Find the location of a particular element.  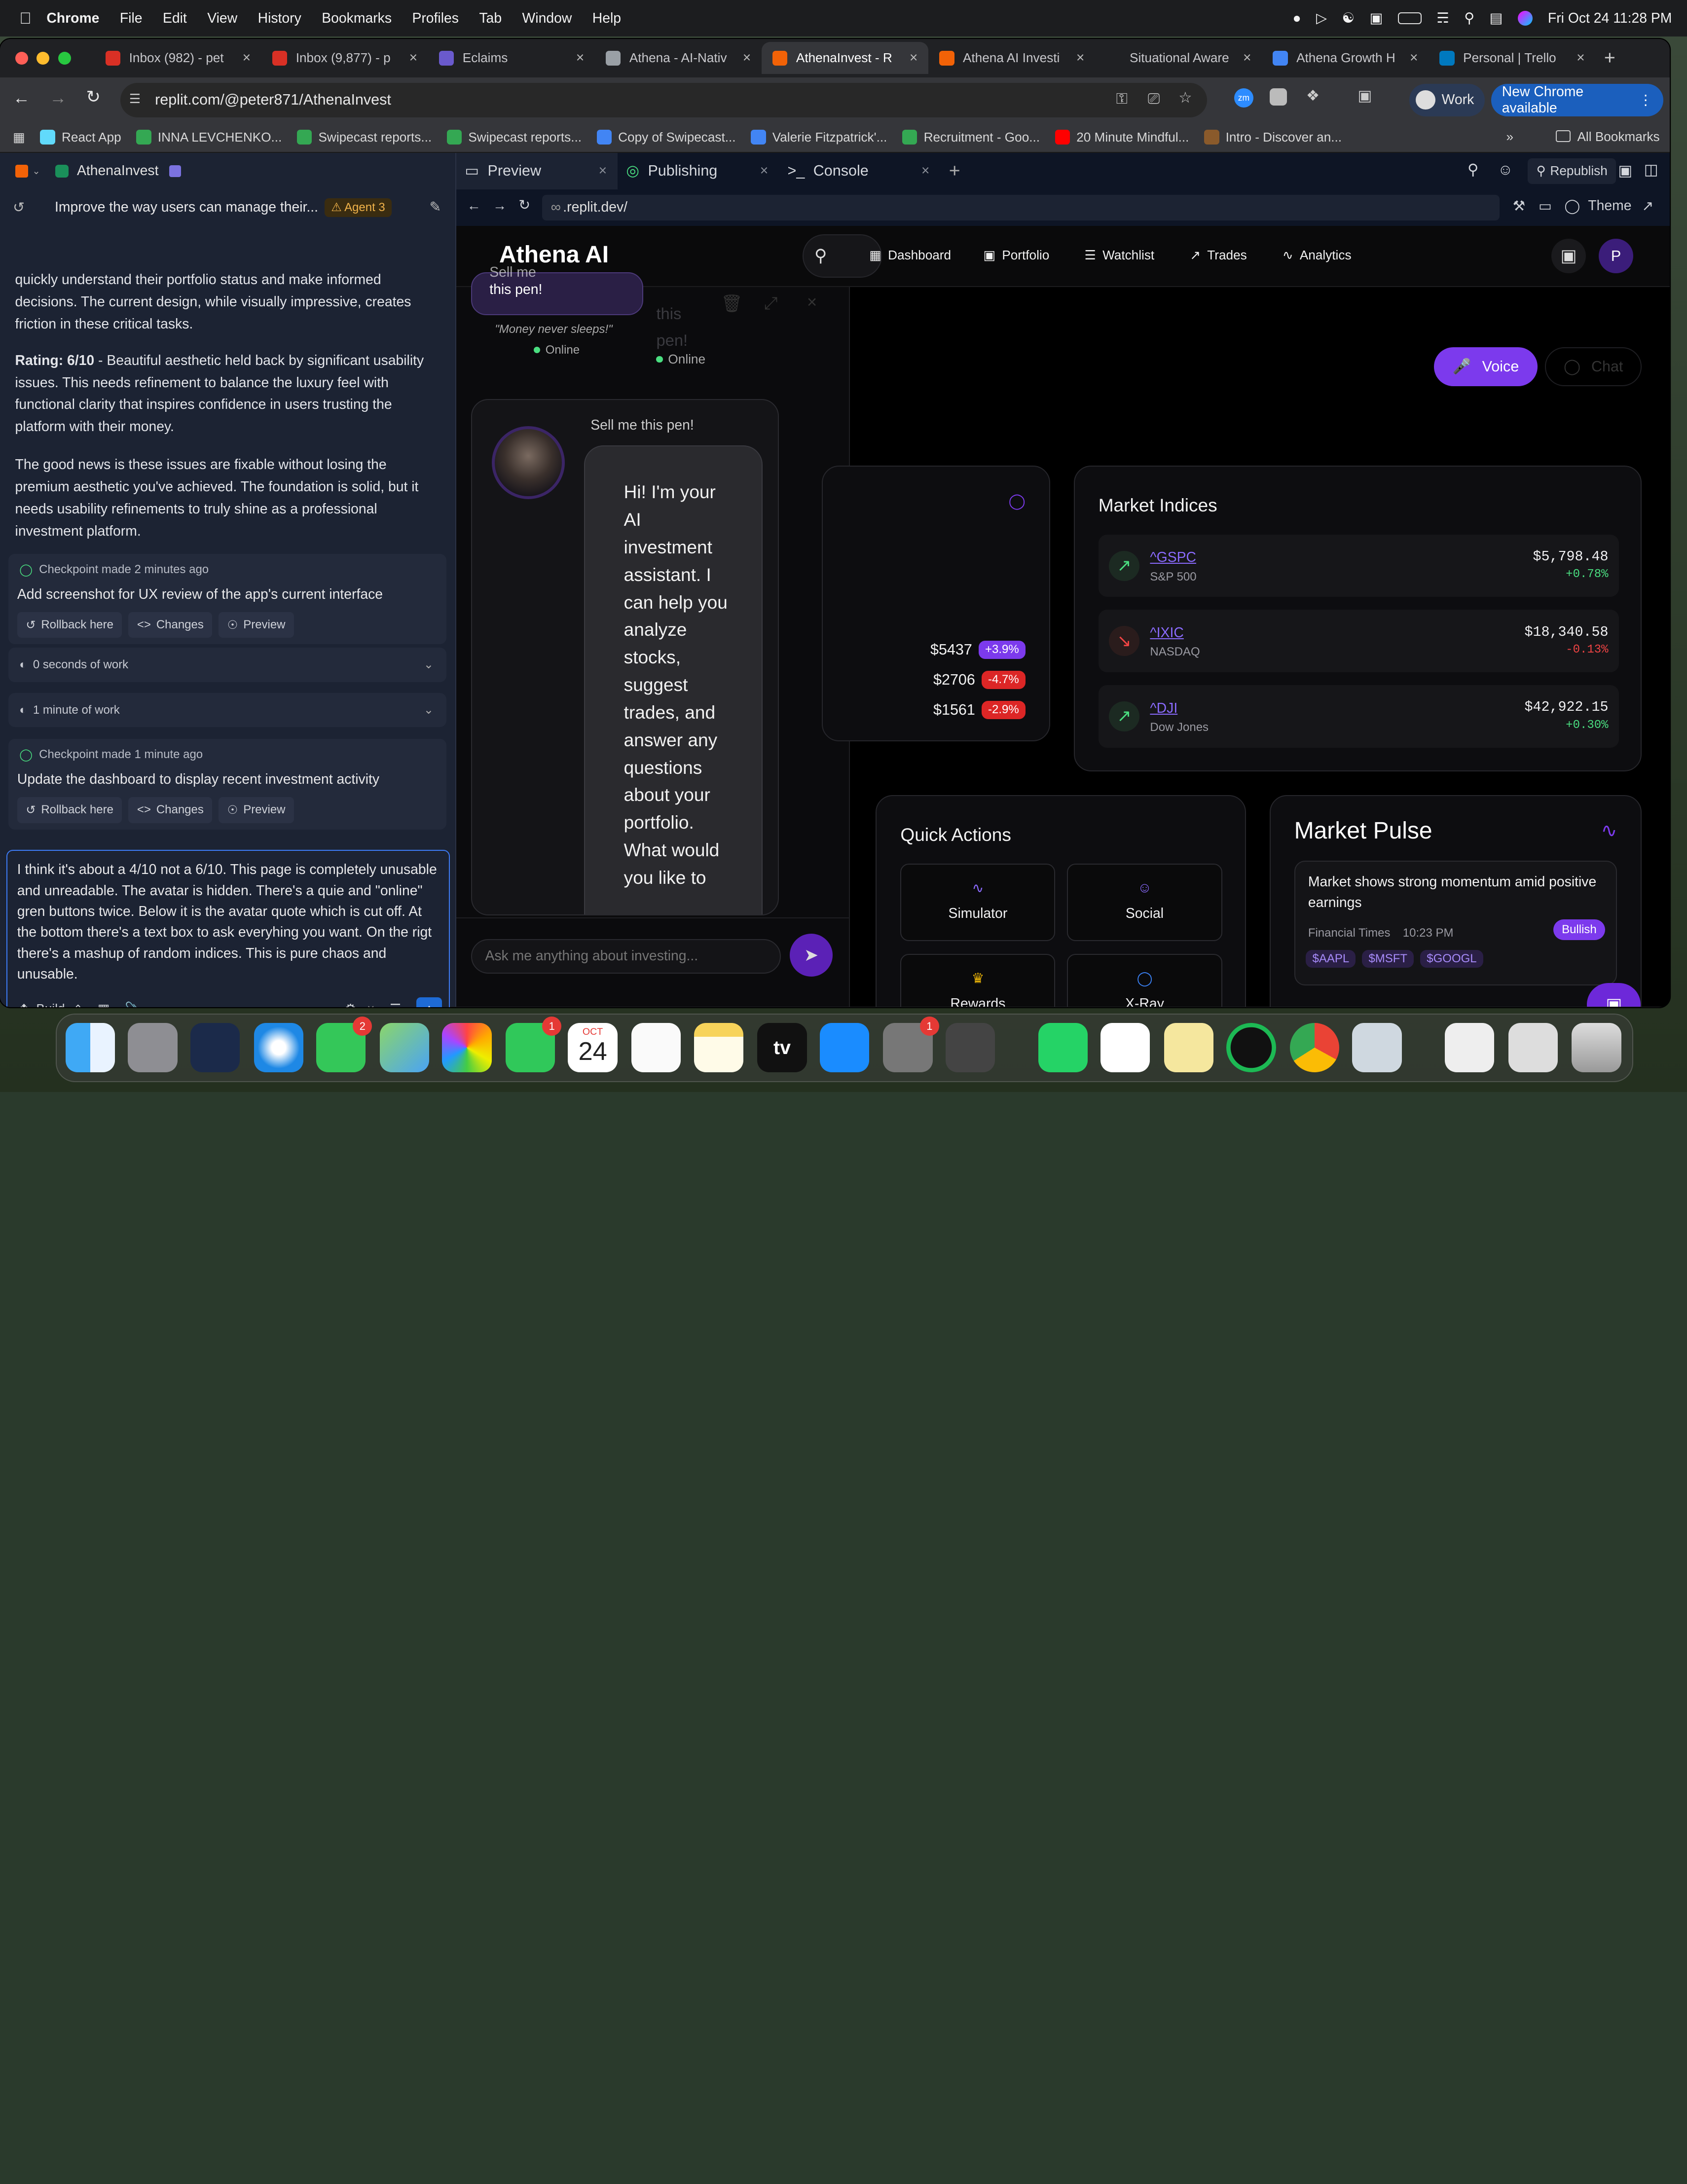

bookmark-star-icon: ☆ is located at coordinates (1185, 98).